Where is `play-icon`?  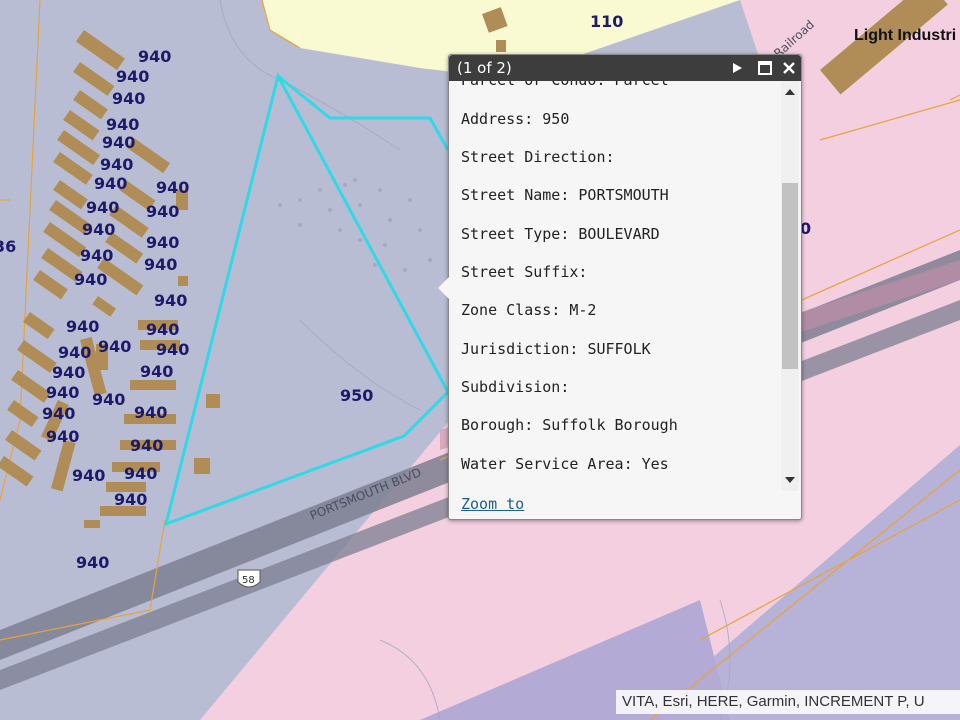 play-icon is located at coordinates (737, 68).